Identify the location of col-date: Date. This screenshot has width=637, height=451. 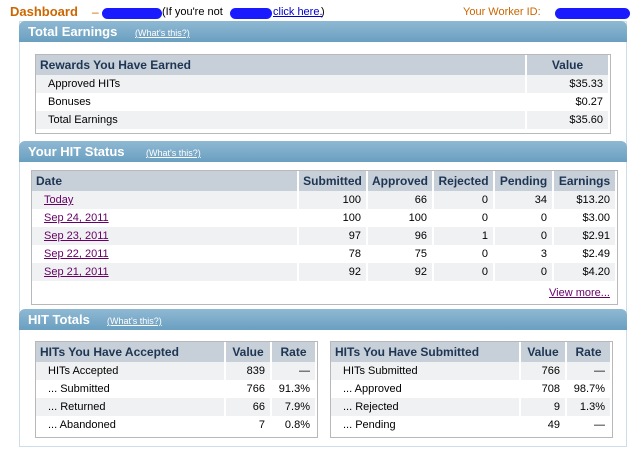
(165, 181).